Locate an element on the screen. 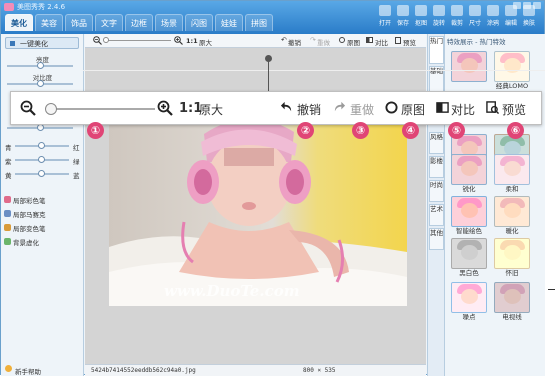 This screenshot has height=377, width=555. undo-button: 撤销 is located at coordinates (309, 109).